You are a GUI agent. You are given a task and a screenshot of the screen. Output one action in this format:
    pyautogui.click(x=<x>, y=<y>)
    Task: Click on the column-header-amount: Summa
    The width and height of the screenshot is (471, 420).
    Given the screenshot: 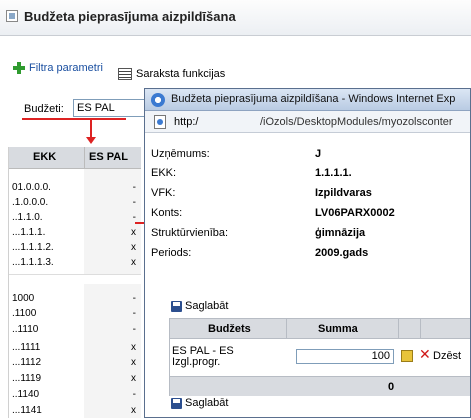 What is the action you would take?
    pyautogui.click(x=338, y=329)
    